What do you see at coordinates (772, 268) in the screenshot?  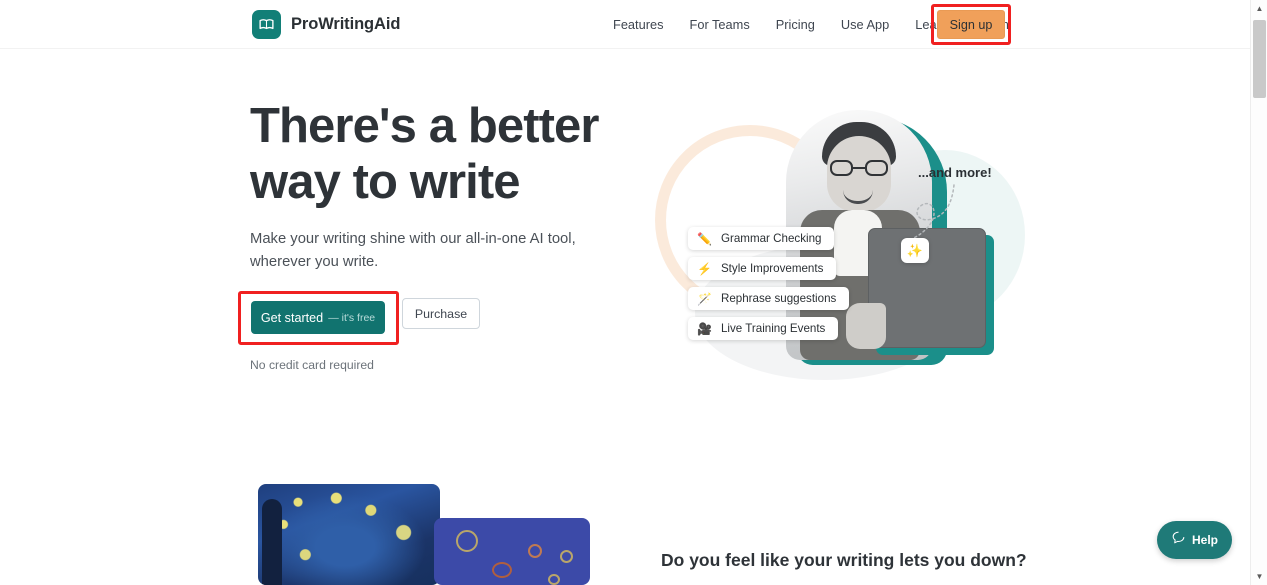 I see `feature-pill-label: Style Improvements` at bounding box center [772, 268].